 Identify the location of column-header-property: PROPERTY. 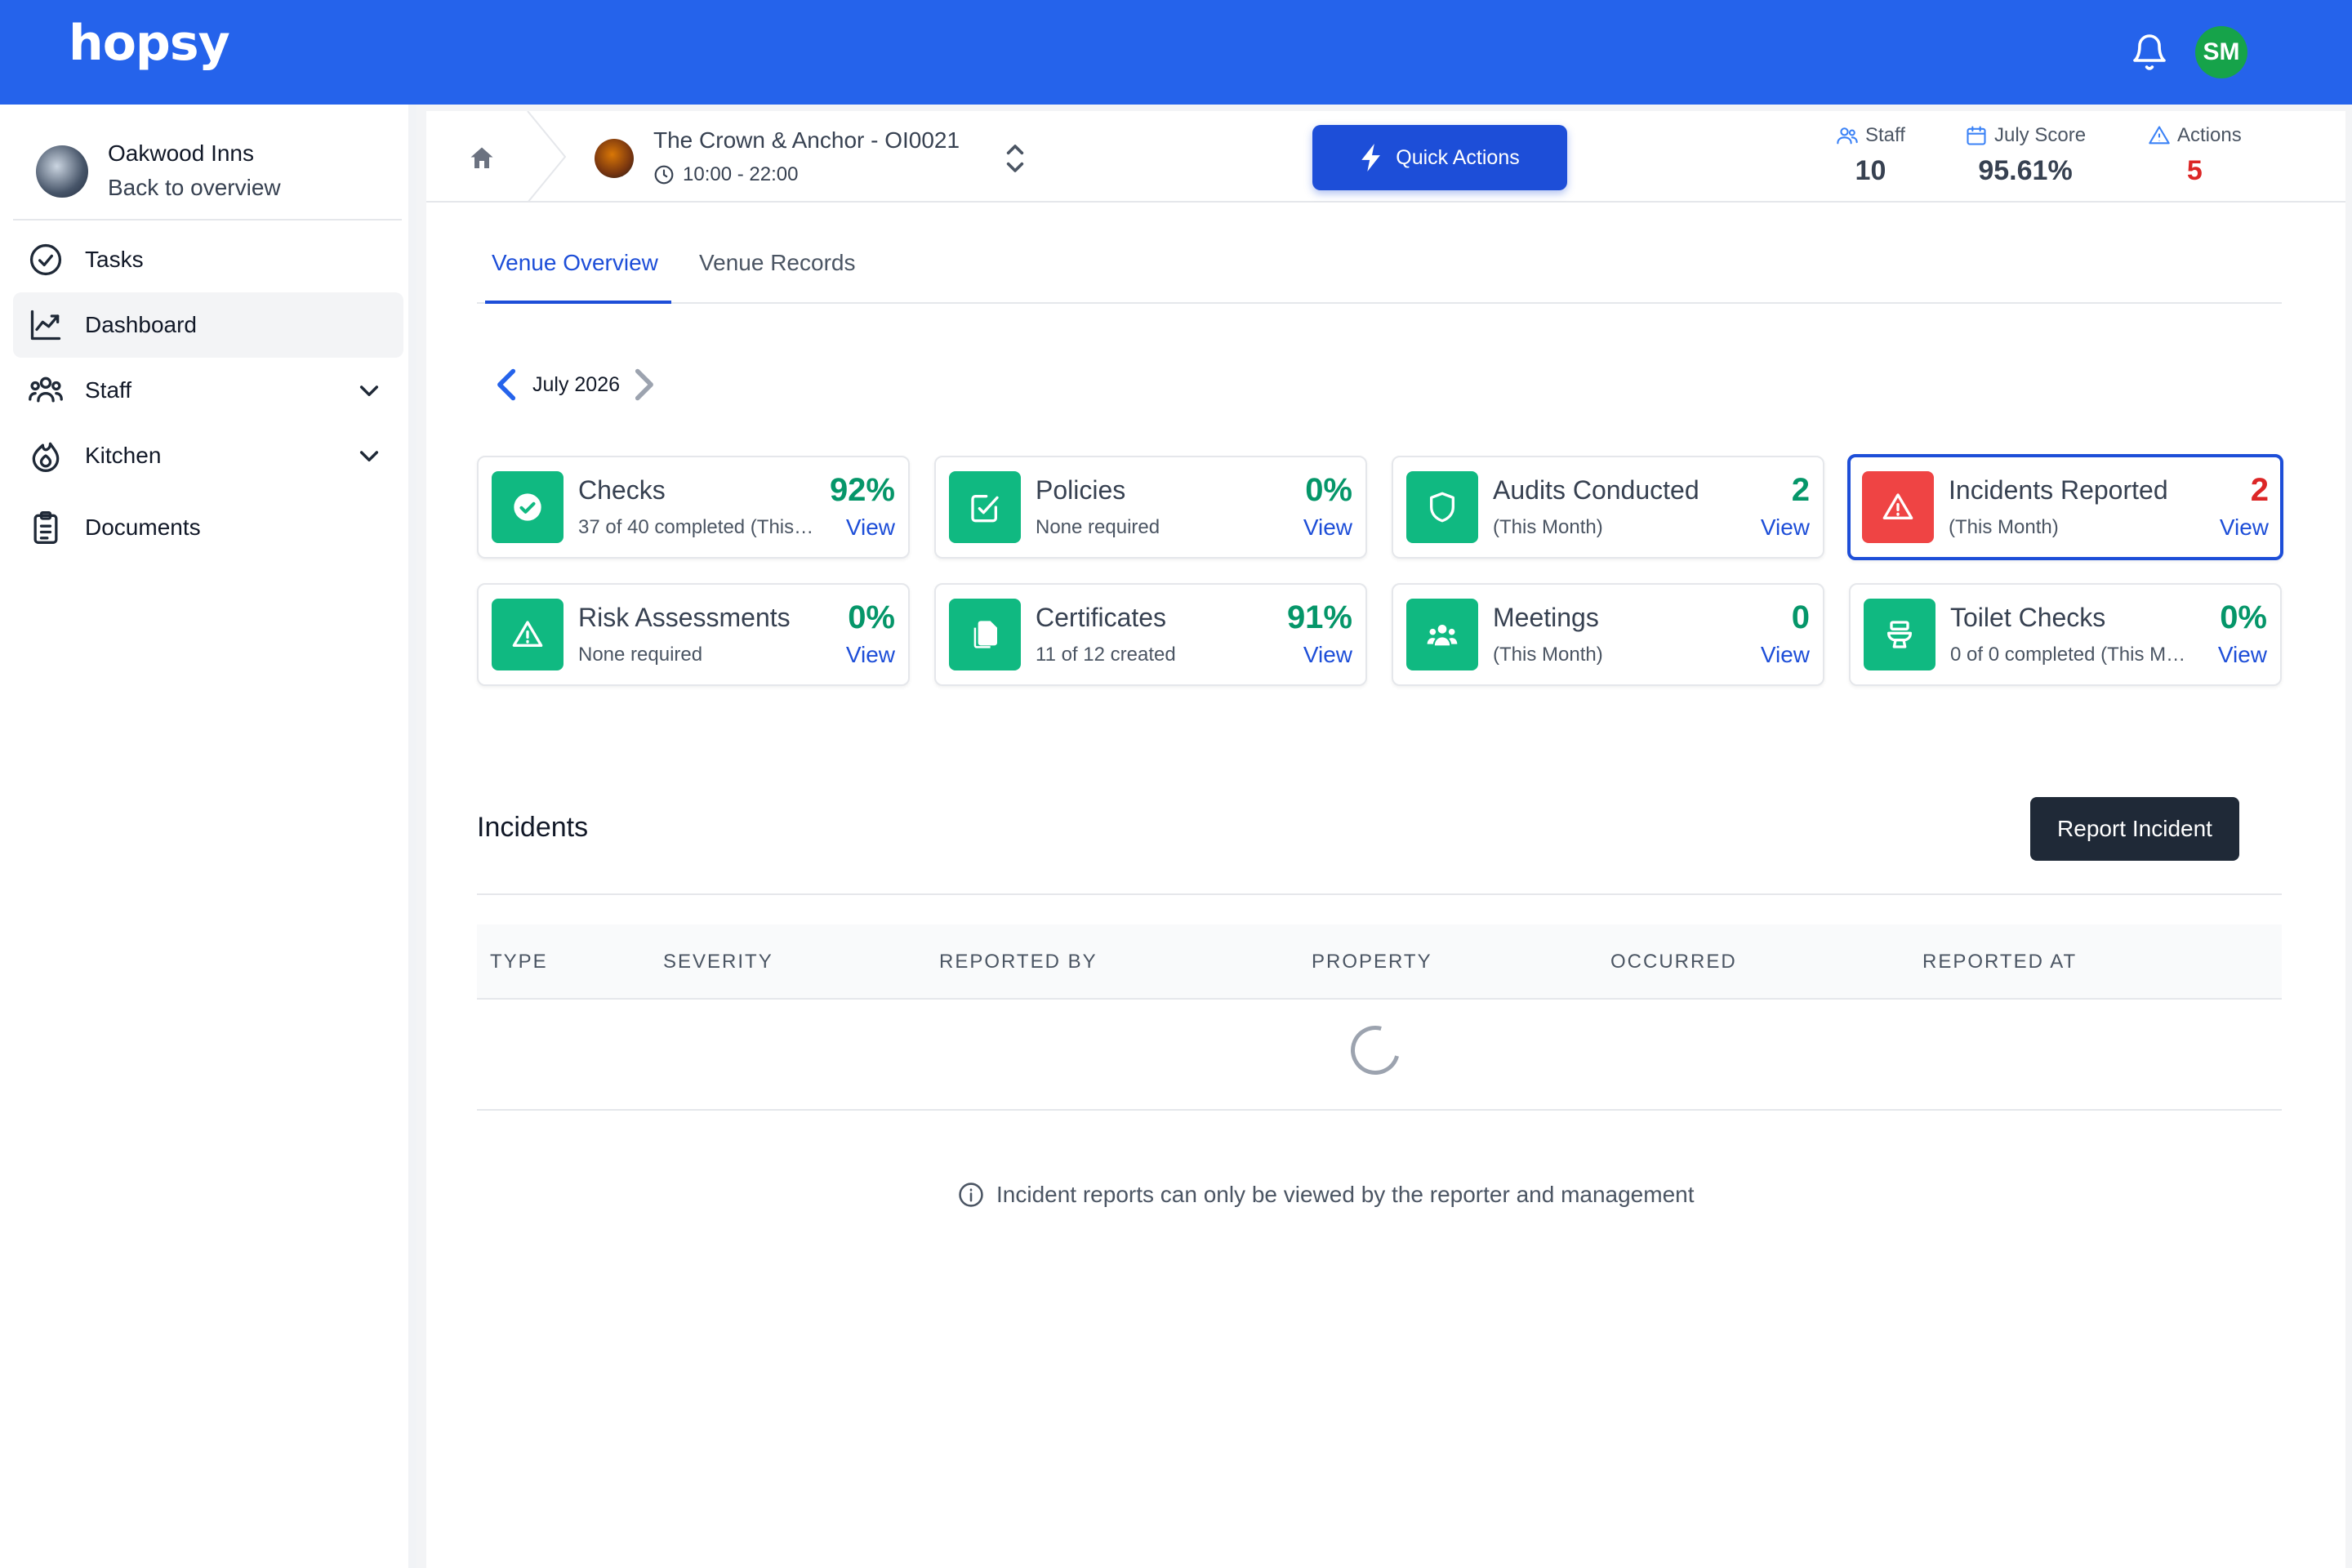
(1372, 962).